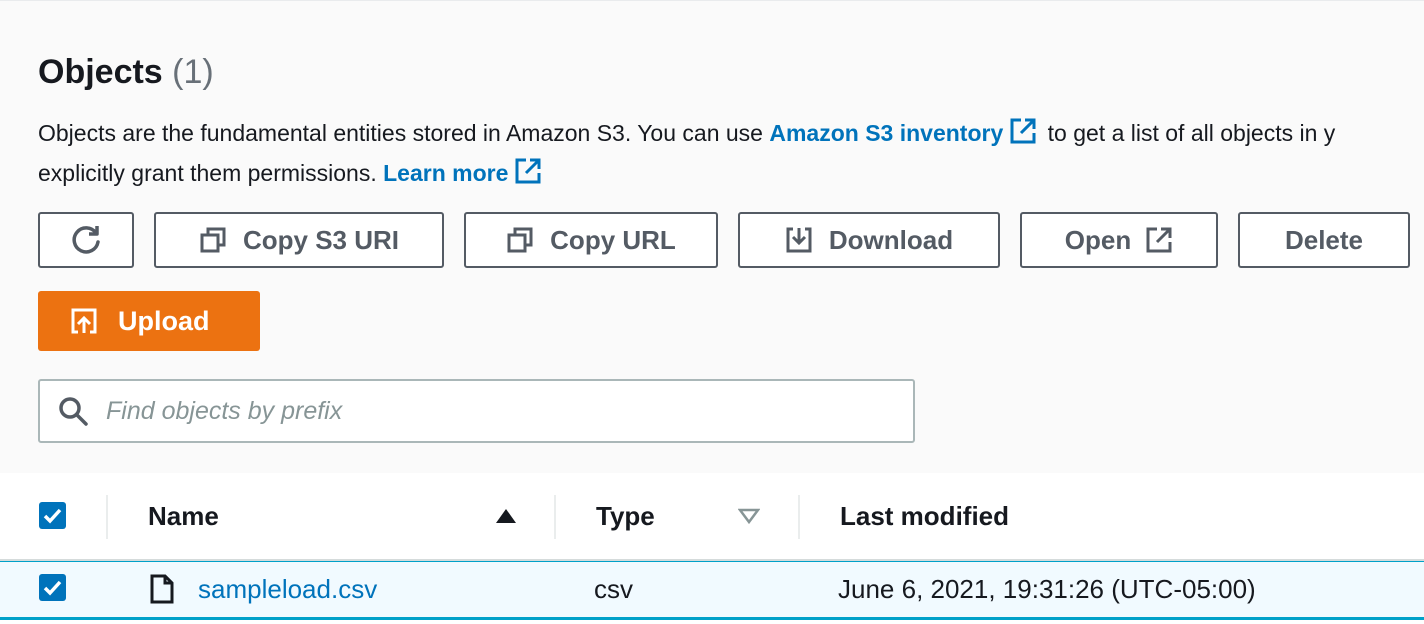 This screenshot has width=1424, height=624. Describe the element at coordinates (164, 320) in the screenshot. I see `upload-label: Upload` at that location.